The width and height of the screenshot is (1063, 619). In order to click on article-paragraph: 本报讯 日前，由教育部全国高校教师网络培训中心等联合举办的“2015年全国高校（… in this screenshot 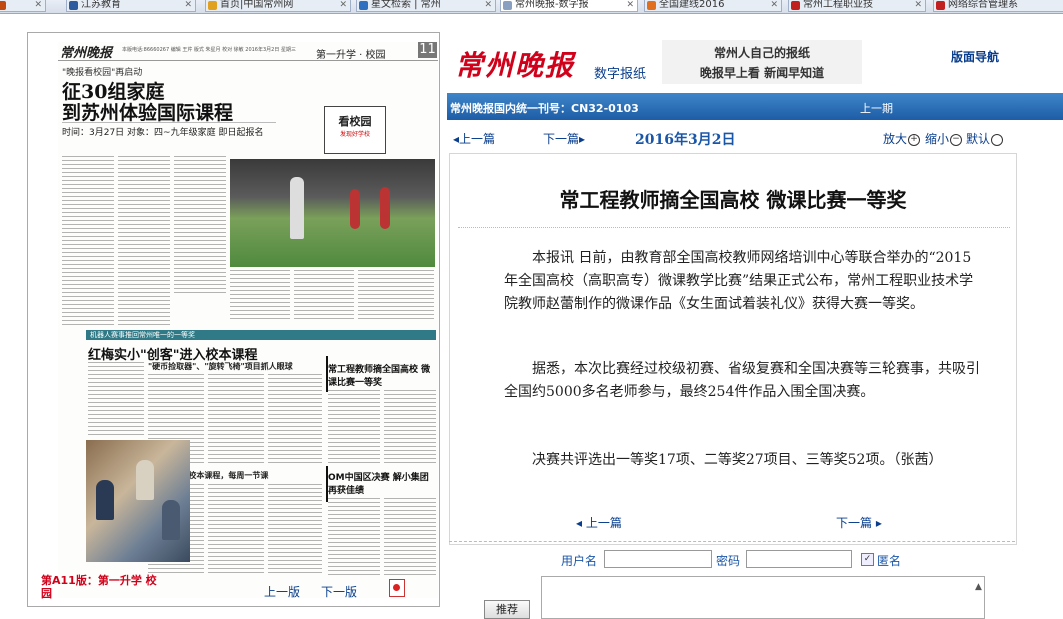, I will do `click(739, 281)`.